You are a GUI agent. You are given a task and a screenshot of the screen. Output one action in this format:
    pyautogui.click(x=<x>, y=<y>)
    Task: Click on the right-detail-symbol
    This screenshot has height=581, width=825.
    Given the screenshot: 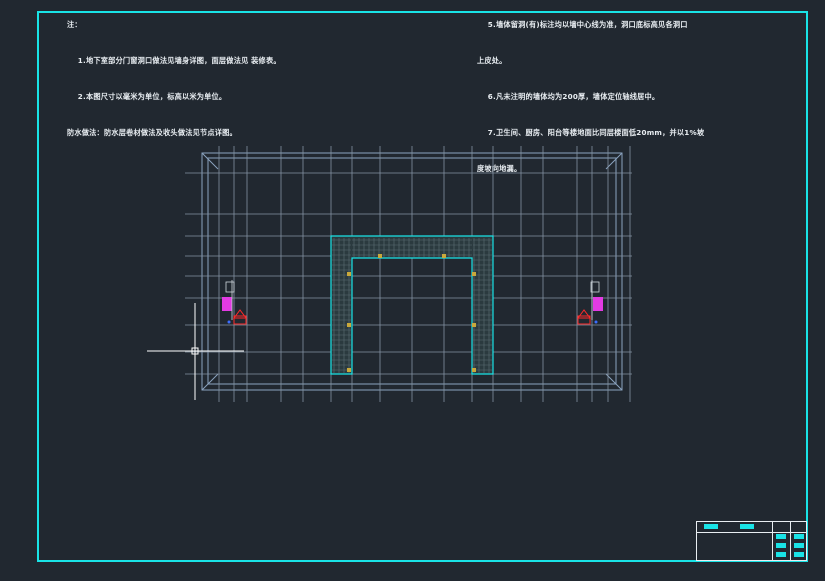 What is the action you would take?
    pyautogui.click(x=590, y=302)
    